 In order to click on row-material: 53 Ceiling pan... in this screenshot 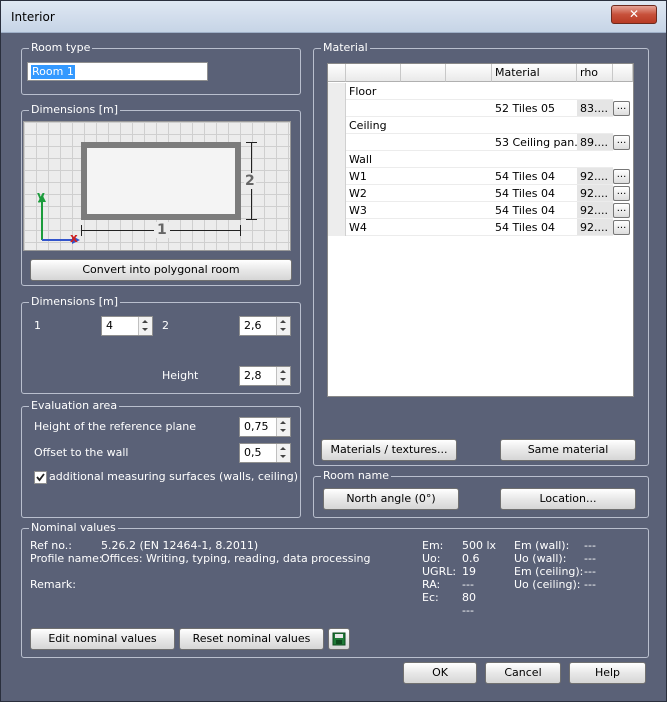, I will do `click(534, 142)`.